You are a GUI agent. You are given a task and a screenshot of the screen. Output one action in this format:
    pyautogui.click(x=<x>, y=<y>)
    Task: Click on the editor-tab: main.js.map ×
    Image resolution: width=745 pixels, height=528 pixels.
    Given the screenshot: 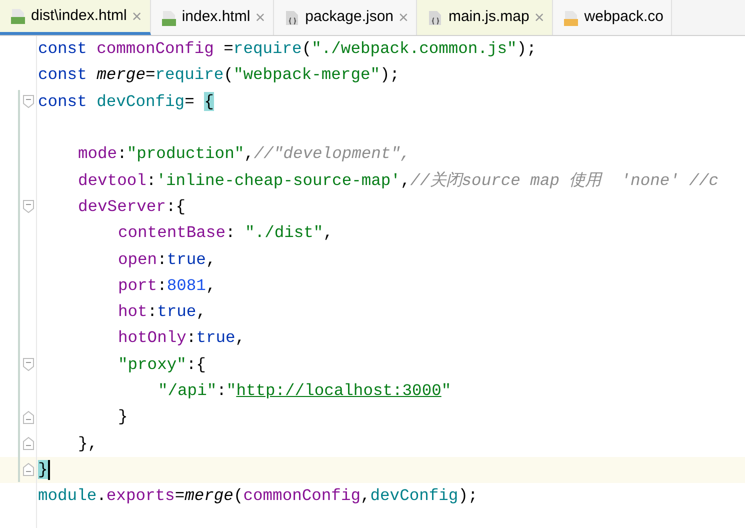 What is the action you would take?
    pyautogui.click(x=485, y=17)
    